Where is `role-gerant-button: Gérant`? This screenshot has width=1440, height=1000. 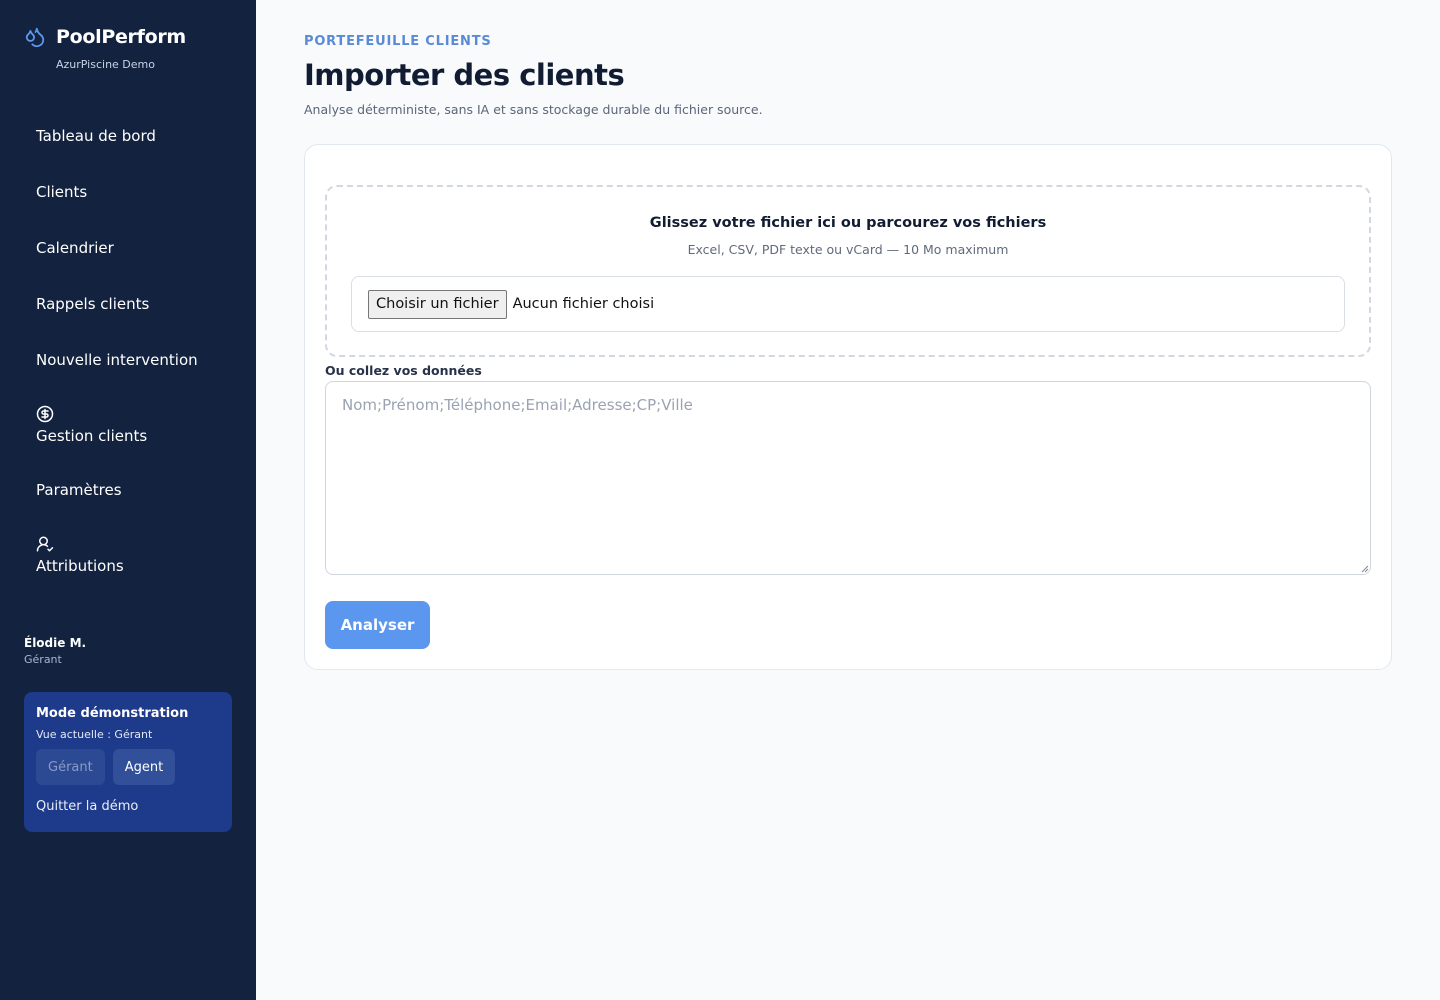
role-gerant-button: Gérant is located at coordinates (70, 767).